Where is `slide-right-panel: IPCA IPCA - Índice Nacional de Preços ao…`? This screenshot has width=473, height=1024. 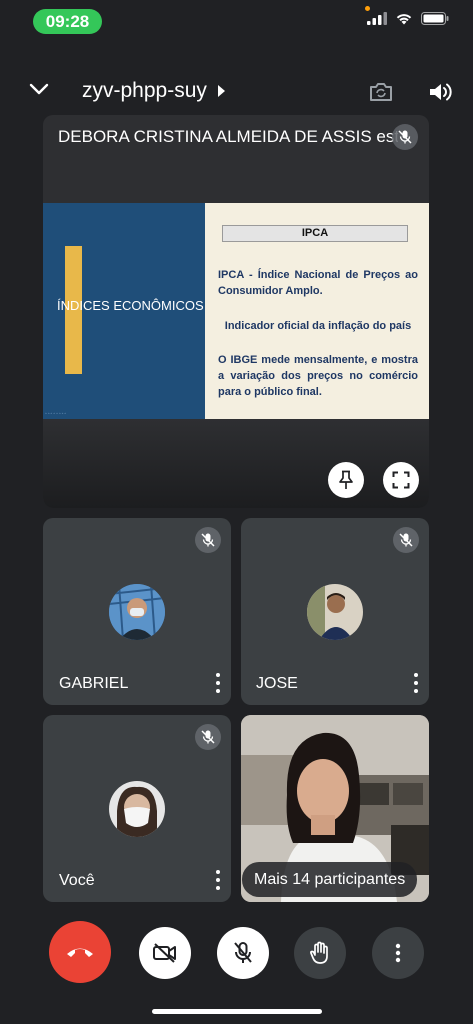 slide-right-panel: IPCA IPCA - Índice Nacional de Preços ao… is located at coordinates (317, 311).